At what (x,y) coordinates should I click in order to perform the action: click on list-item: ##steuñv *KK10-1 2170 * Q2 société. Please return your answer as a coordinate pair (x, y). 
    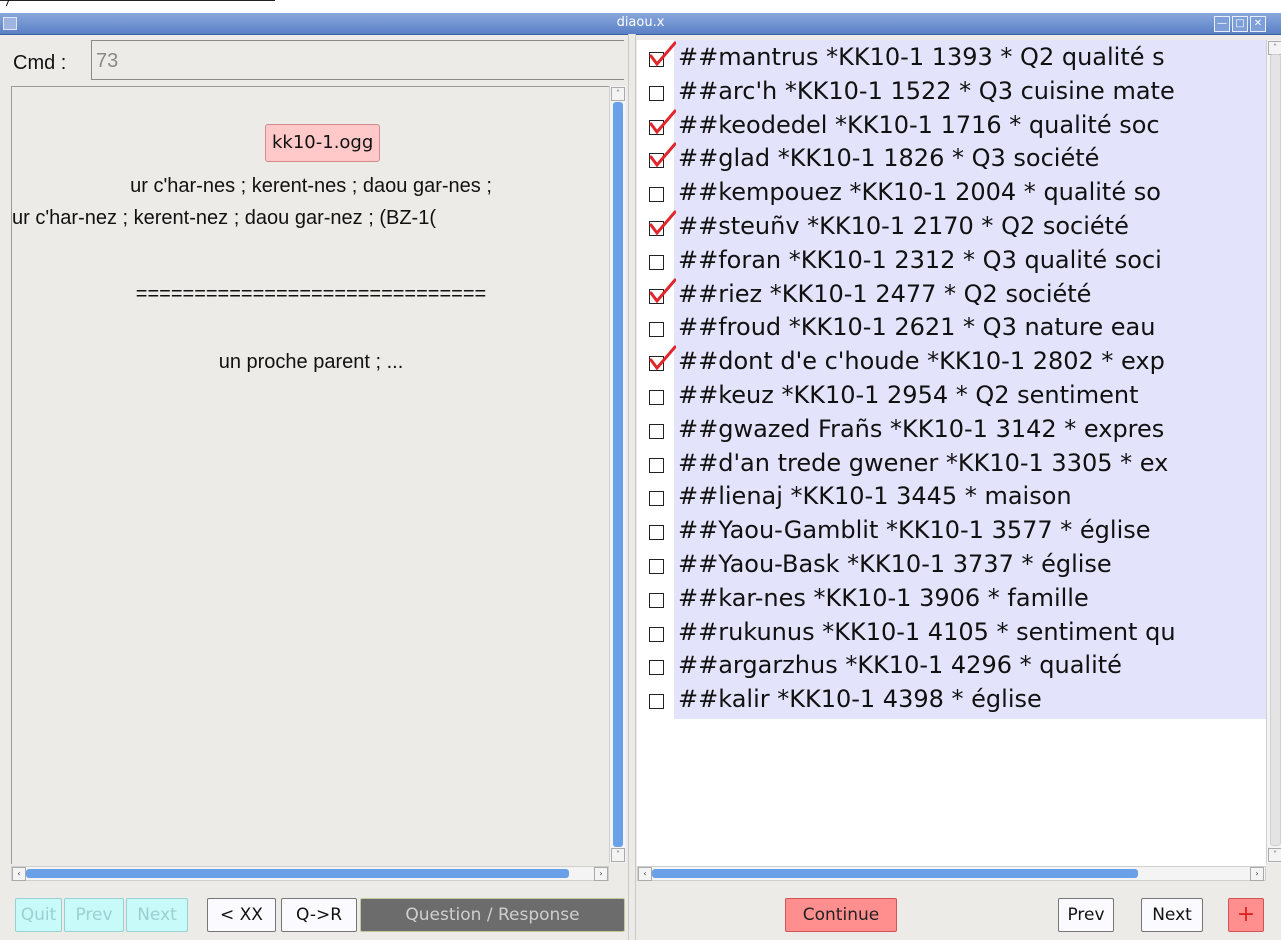
    Looking at the image, I should click on (951, 226).